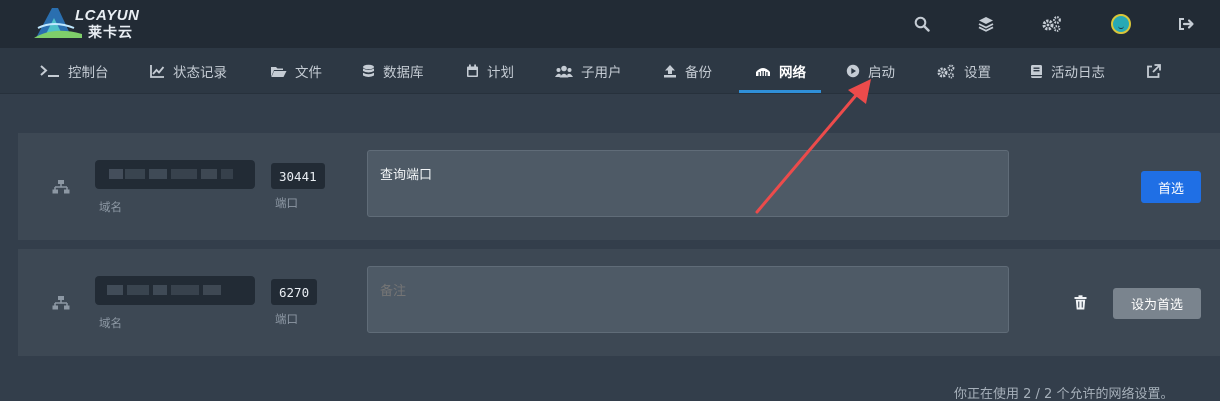 The height and width of the screenshot is (401, 1220). I want to click on tab-external-link, so click(1153, 71).